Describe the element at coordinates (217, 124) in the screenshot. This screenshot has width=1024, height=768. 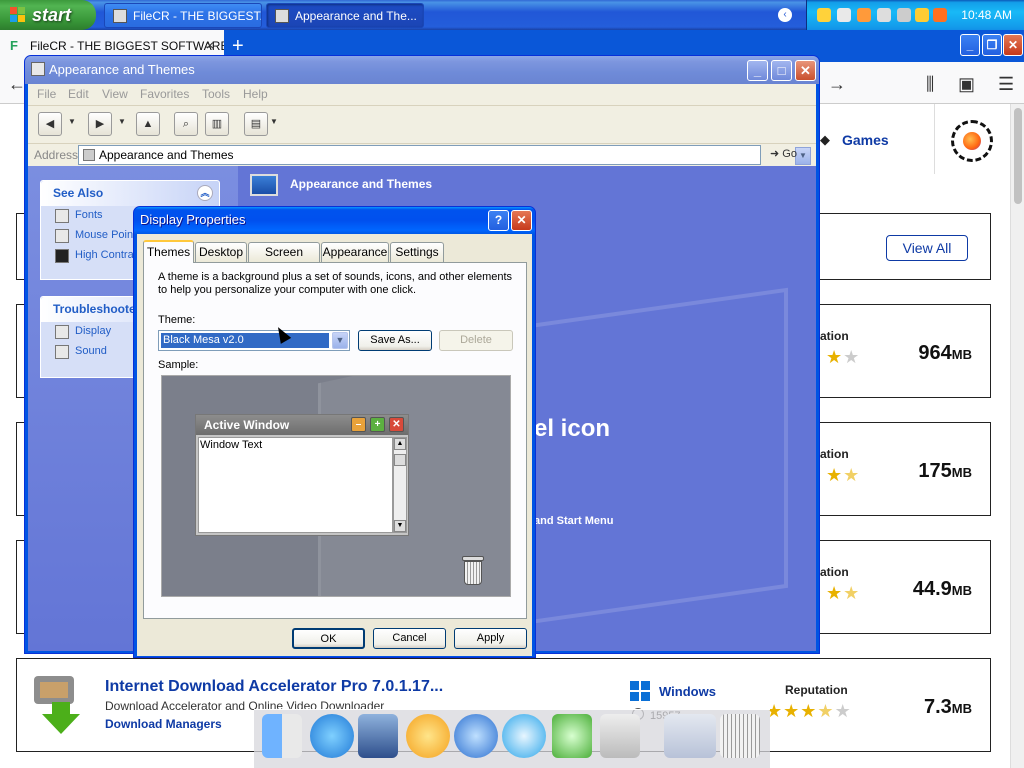
I see `folders-icon: ▥` at that location.